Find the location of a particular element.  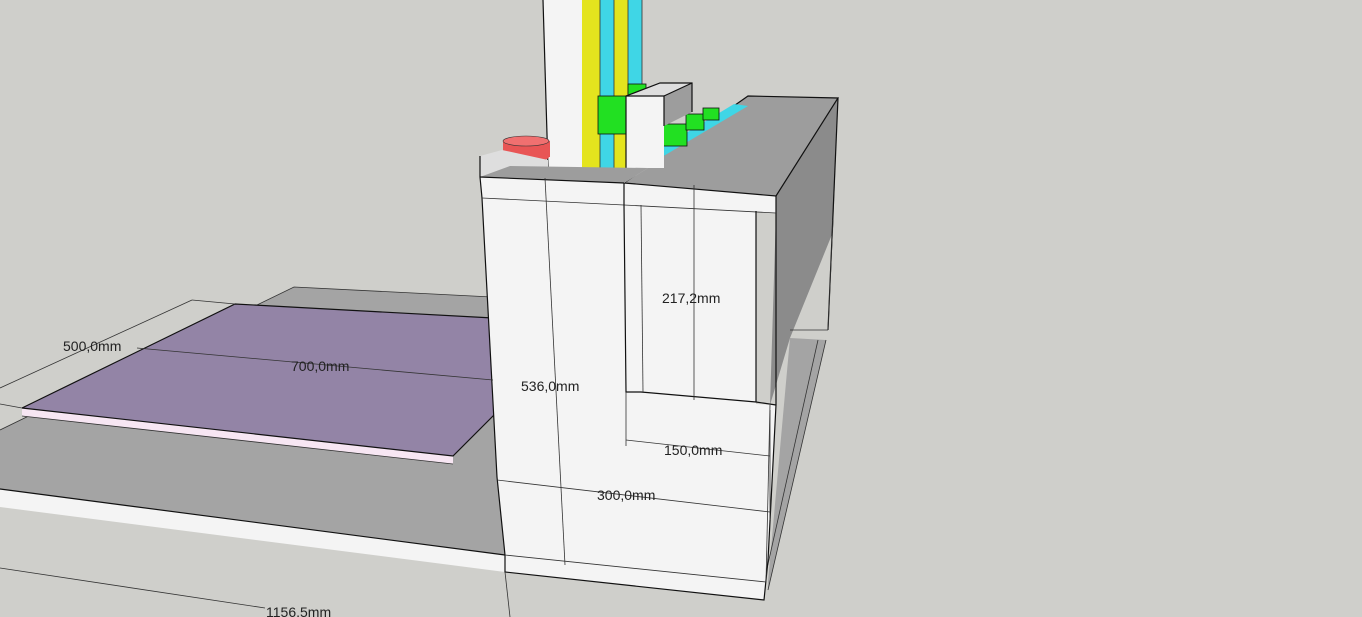

dim-plate-width: 700,0mm is located at coordinates (320, 366).